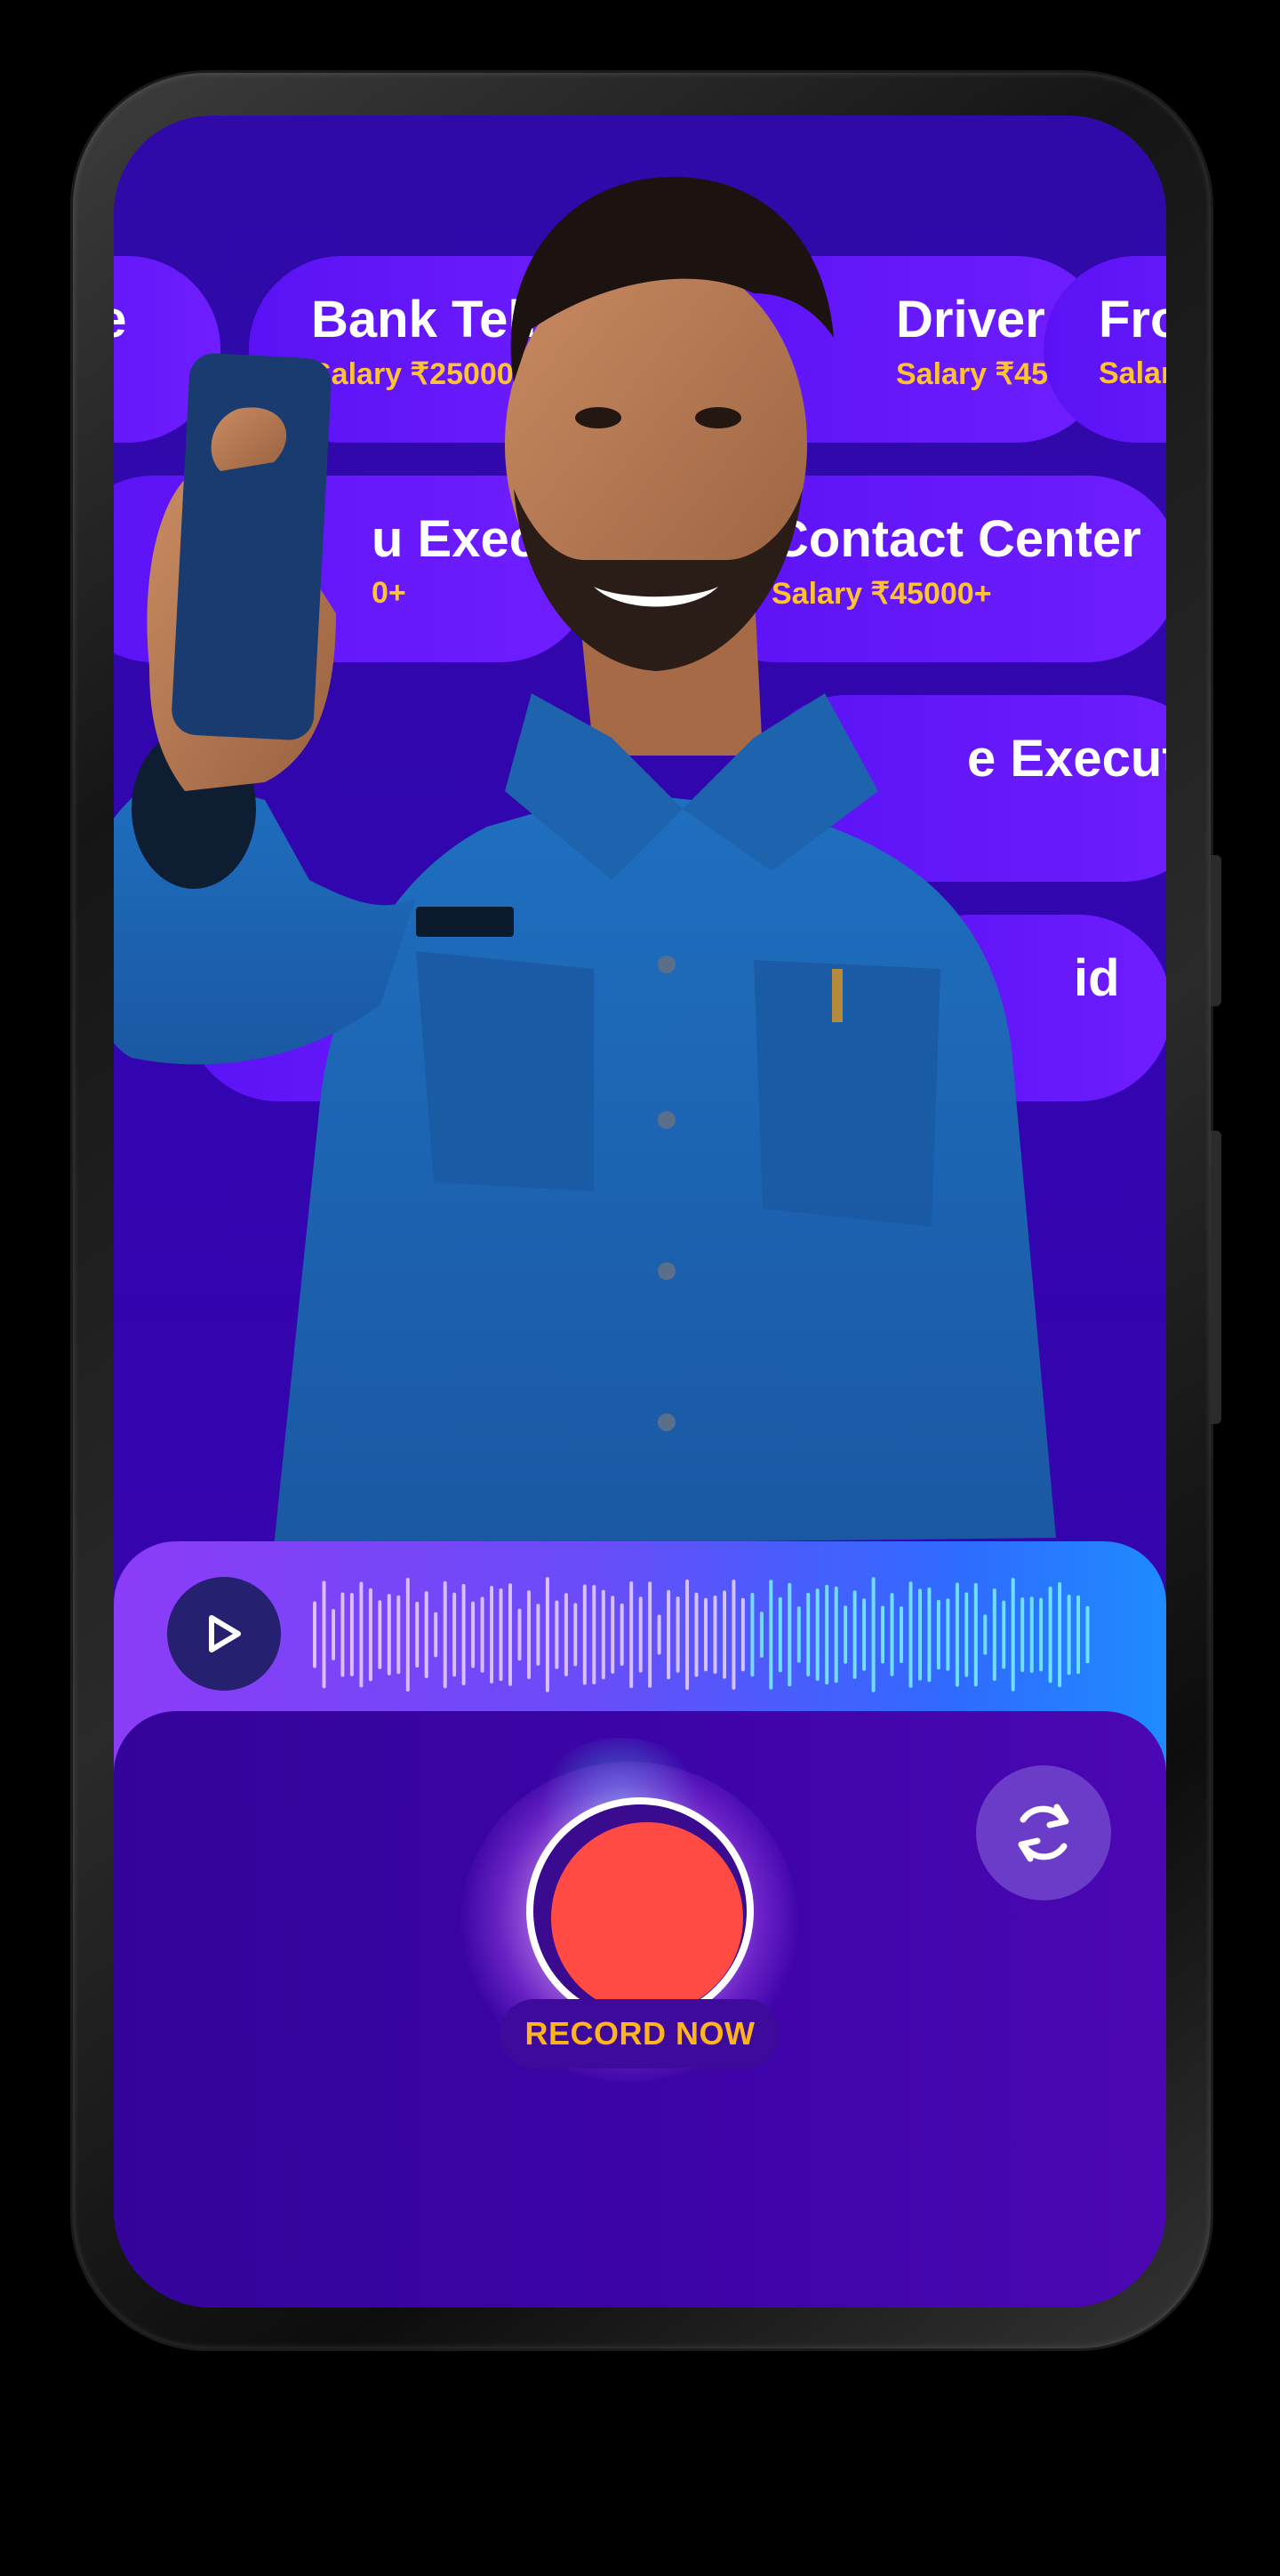 This screenshot has height=2576, width=1280. Describe the element at coordinates (640, 2033) in the screenshot. I see `record-now-label: RECORD NOW` at that location.